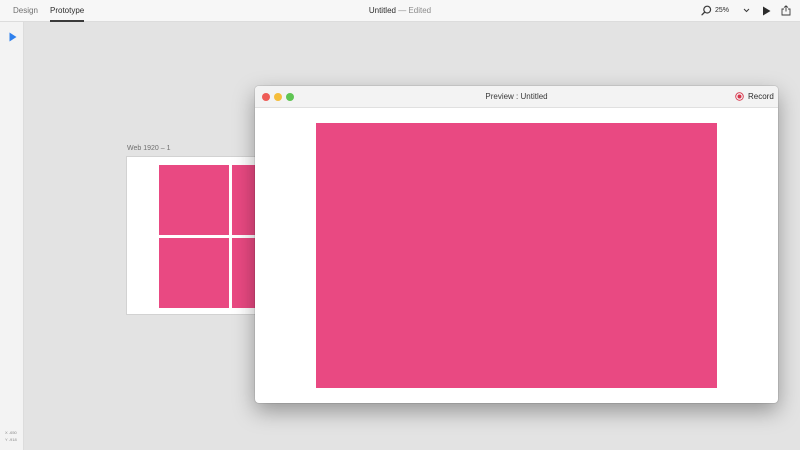 The image size is (800, 450). What do you see at coordinates (11, 439) in the screenshot?
I see `coordinate-y: Y -918` at bounding box center [11, 439].